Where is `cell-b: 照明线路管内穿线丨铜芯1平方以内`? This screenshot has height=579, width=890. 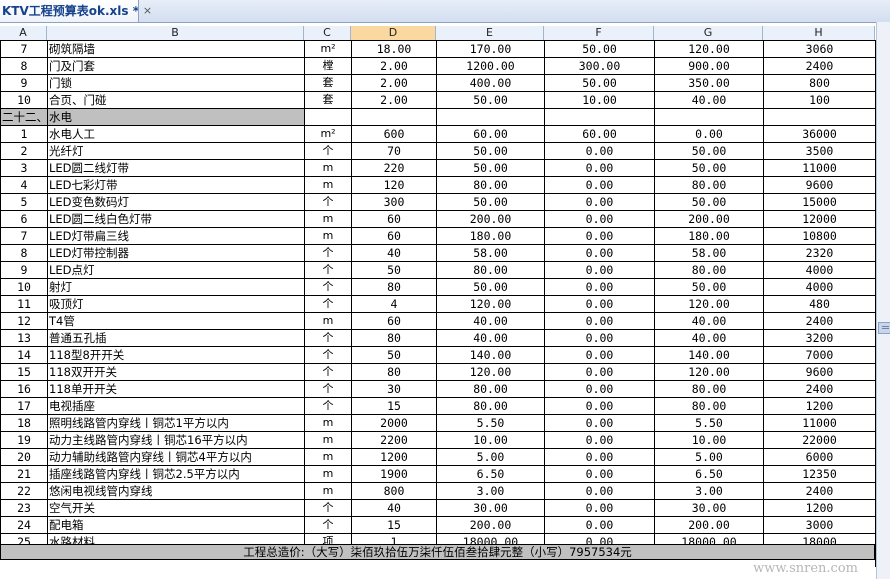
cell-b: 照明线路管内穿线丨铜芯1平方以内 is located at coordinates (176, 423).